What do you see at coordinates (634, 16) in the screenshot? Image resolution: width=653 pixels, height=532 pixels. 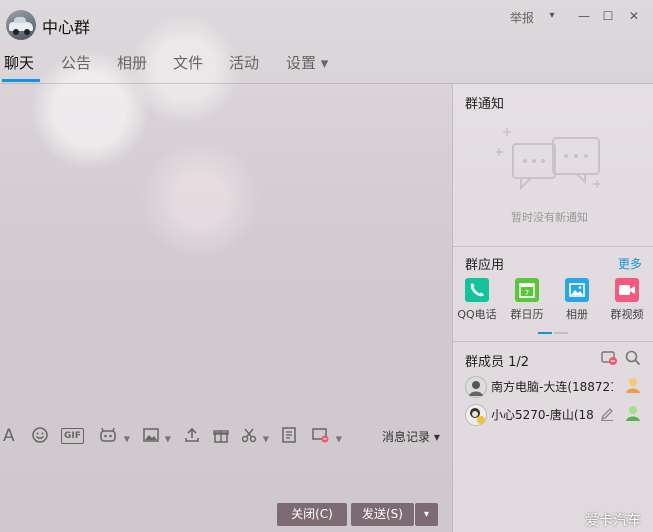 I see `close-window-button: ✕` at bounding box center [634, 16].